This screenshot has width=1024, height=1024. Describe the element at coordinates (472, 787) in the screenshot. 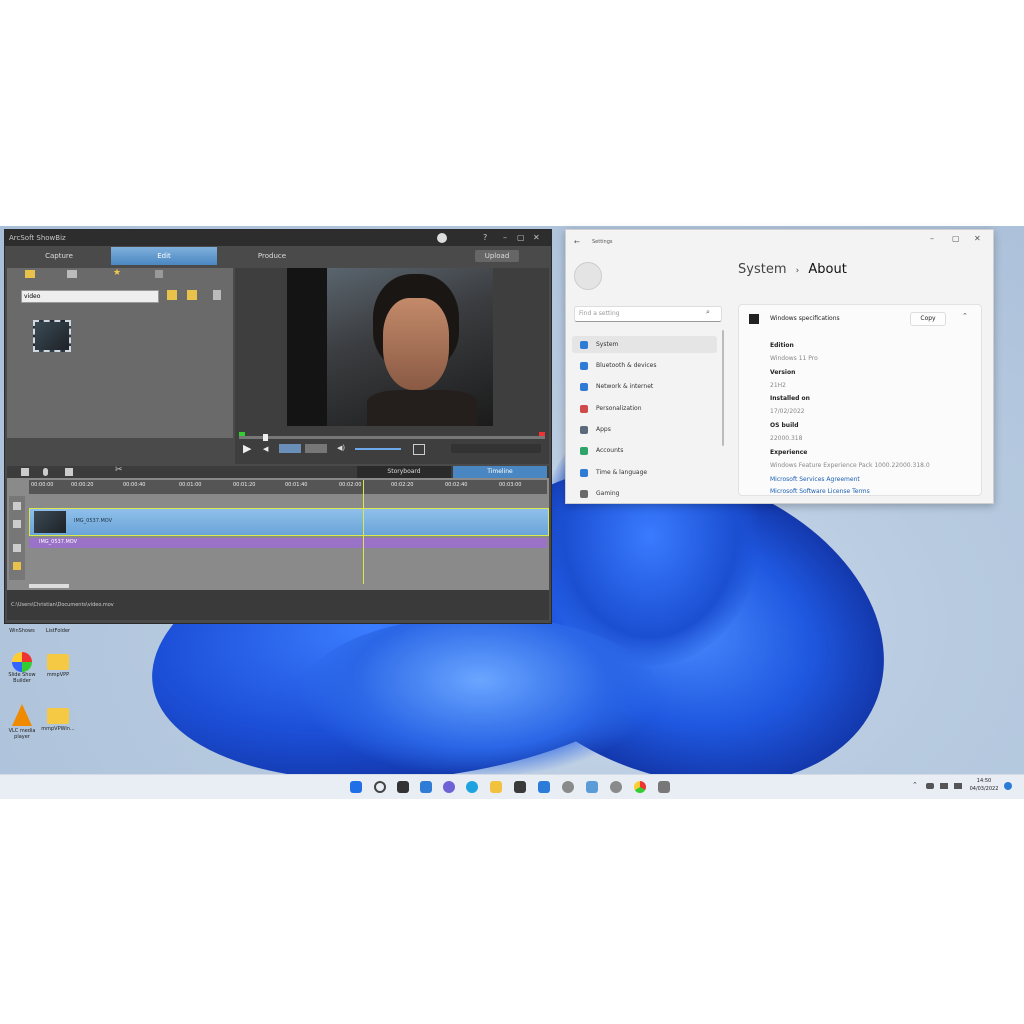

I see `edge-icon` at that location.